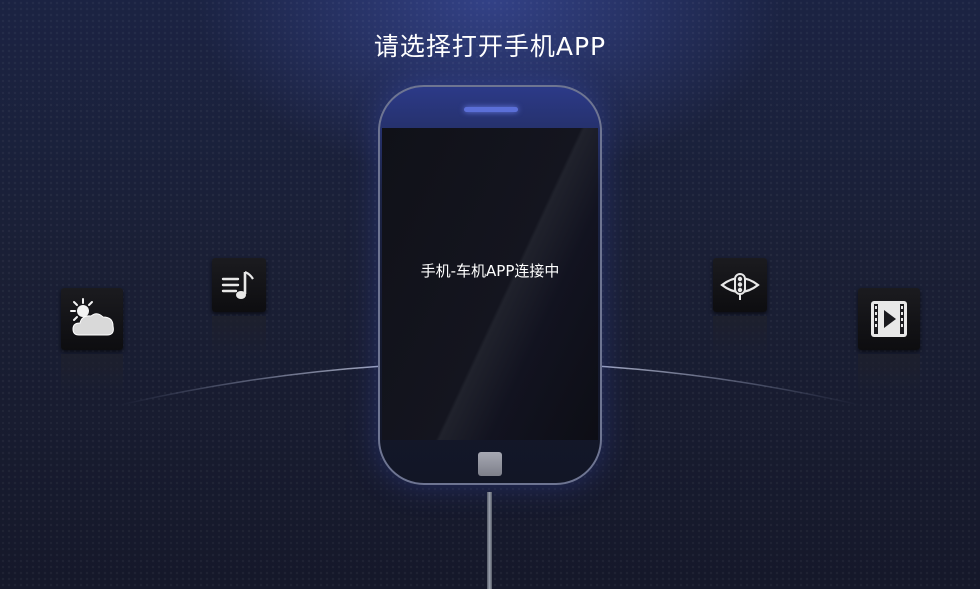 The width and height of the screenshot is (980, 589). I want to click on video-app-button, so click(889, 319).